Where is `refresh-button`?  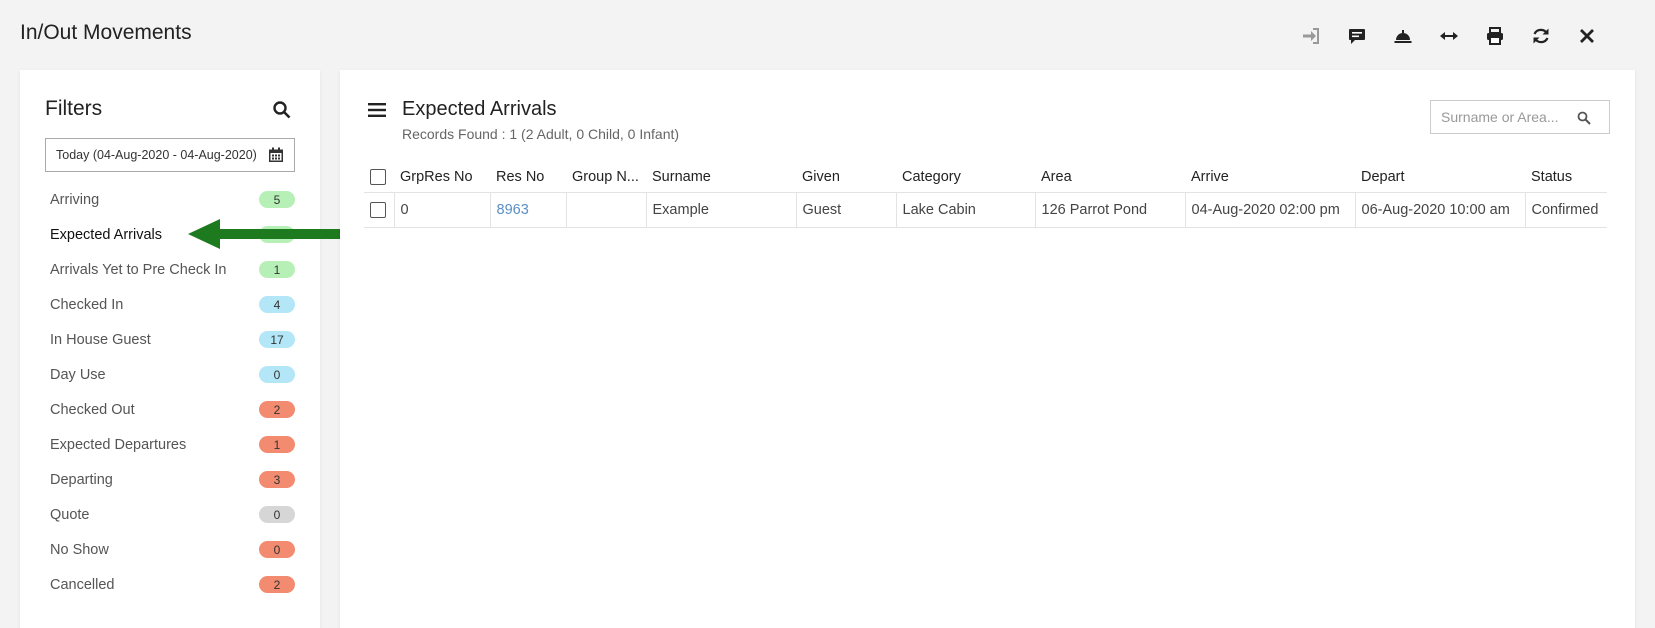
refresh-button is located at coordinates (1541, 36).